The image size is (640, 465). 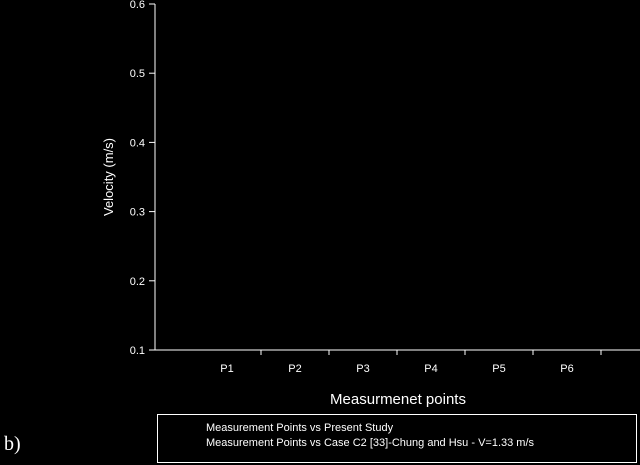 What do you see at coordinates (226, 369) in the screenshot?
I see `x-tick-label: P1` at bounding box center [226, 369].